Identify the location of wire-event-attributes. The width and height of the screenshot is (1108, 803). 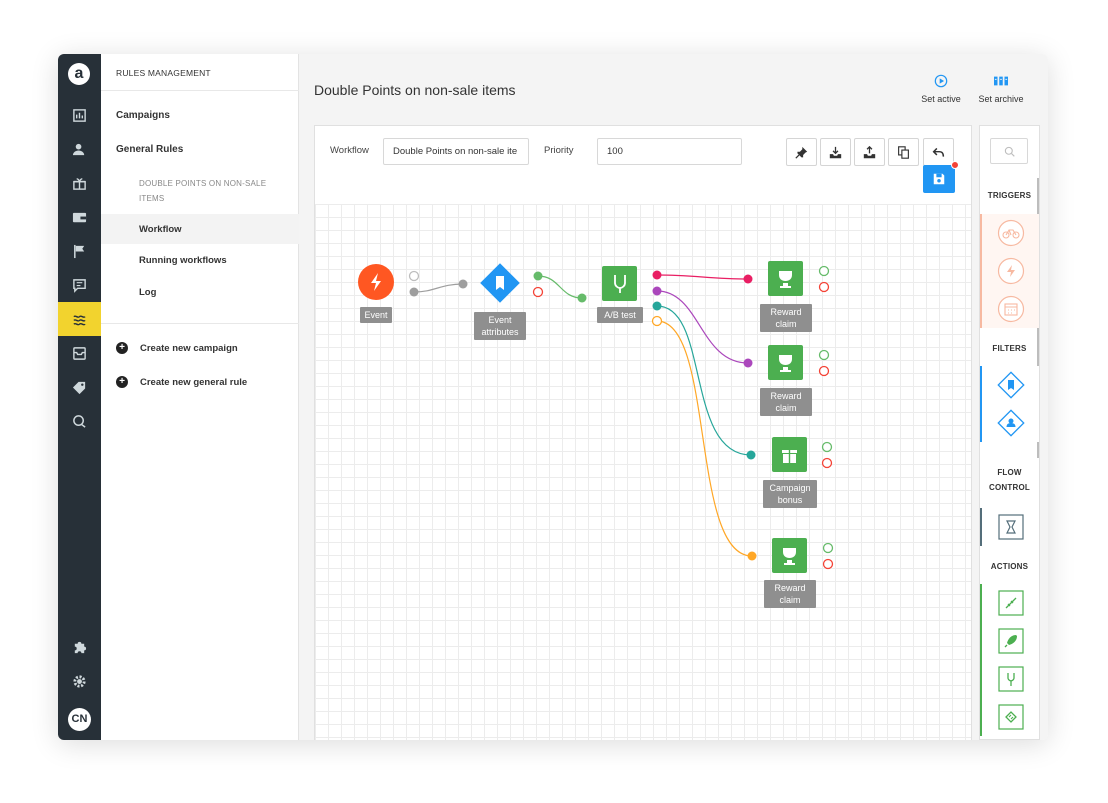
(438, 288).